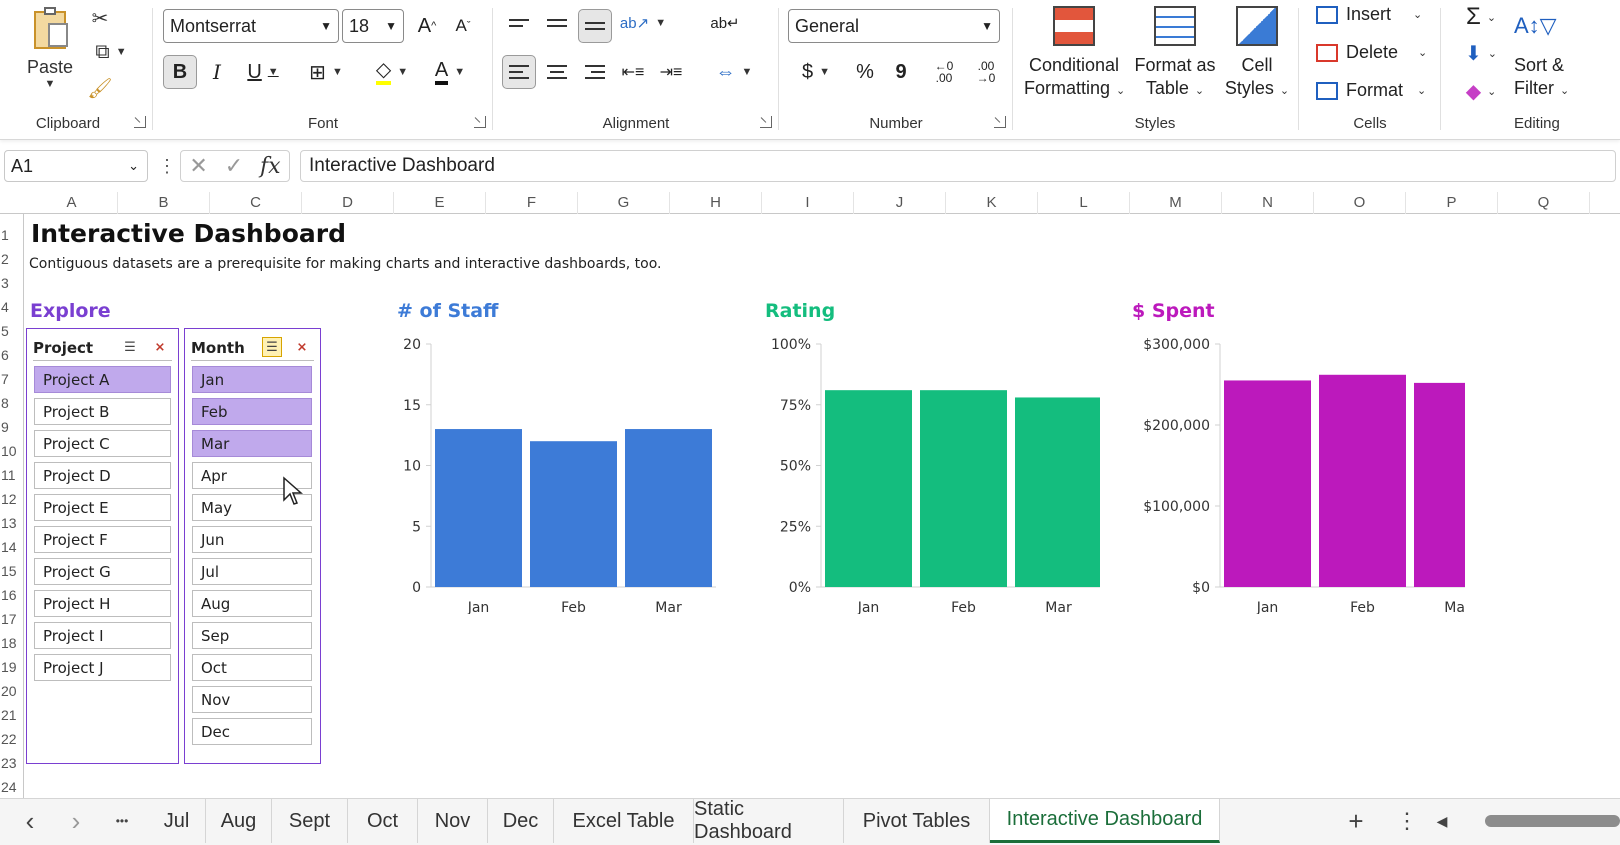 The height and width of the screenshot is (845, 1620). What do you see at coordinates (800, 311) in the screenshot?
I see `rating-chart-title: Rating` at bounding box center [800, 311].